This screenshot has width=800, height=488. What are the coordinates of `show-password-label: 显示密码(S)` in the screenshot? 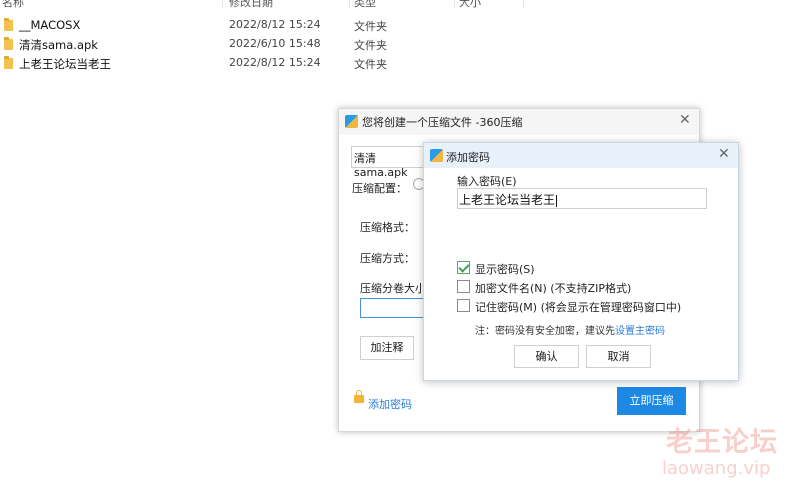 It's located at (505, 269).